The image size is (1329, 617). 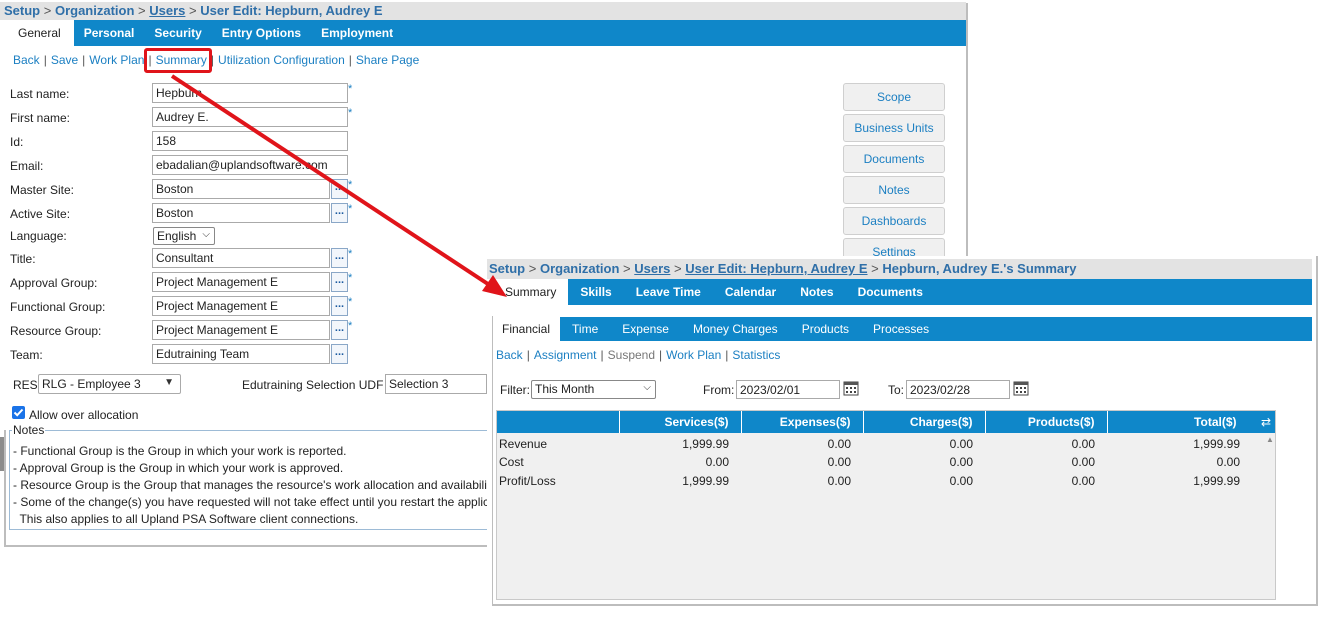 I want to click on row-label: Profit/Loss, so click(x=527, y=480).